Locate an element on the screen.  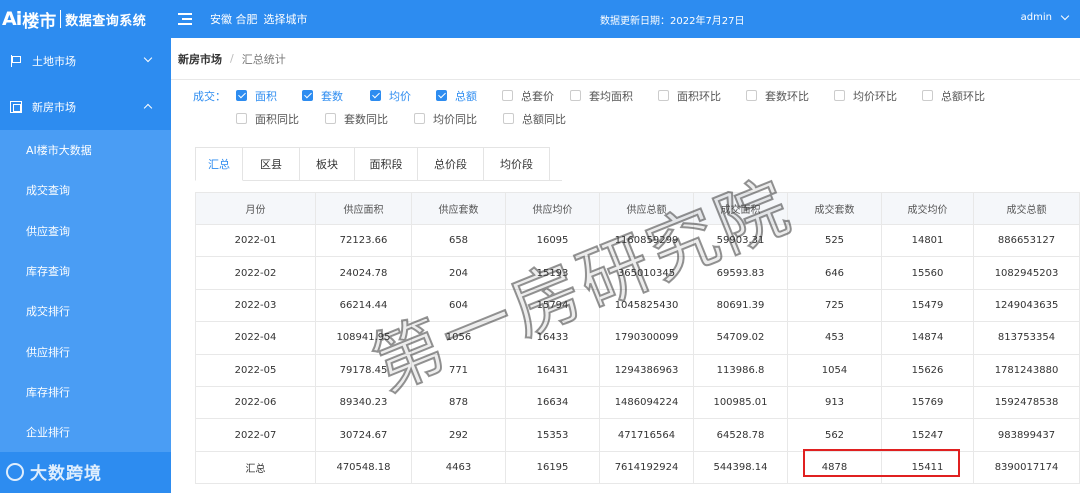
table-cell: 983899437 is located at coordinates (1026, 435).